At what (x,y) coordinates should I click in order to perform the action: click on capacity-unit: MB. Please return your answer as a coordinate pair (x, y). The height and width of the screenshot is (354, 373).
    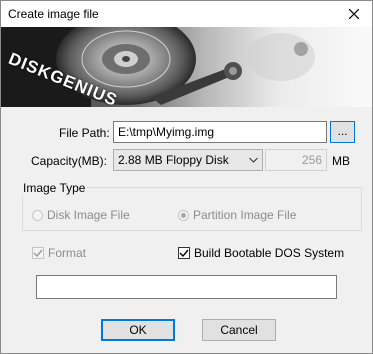
    Looking at the image, I should click on (341, 161).